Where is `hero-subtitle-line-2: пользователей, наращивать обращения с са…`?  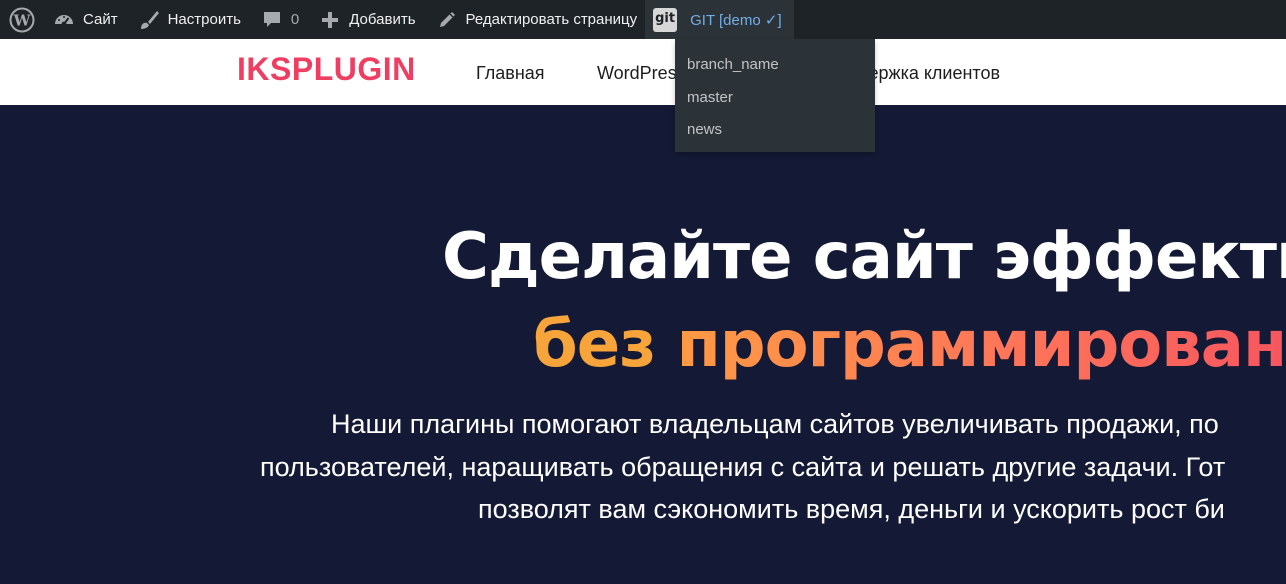
hero-subtitle-line-2: пользователей, наращивать обращения с са… is located at coordinates (743, 467).